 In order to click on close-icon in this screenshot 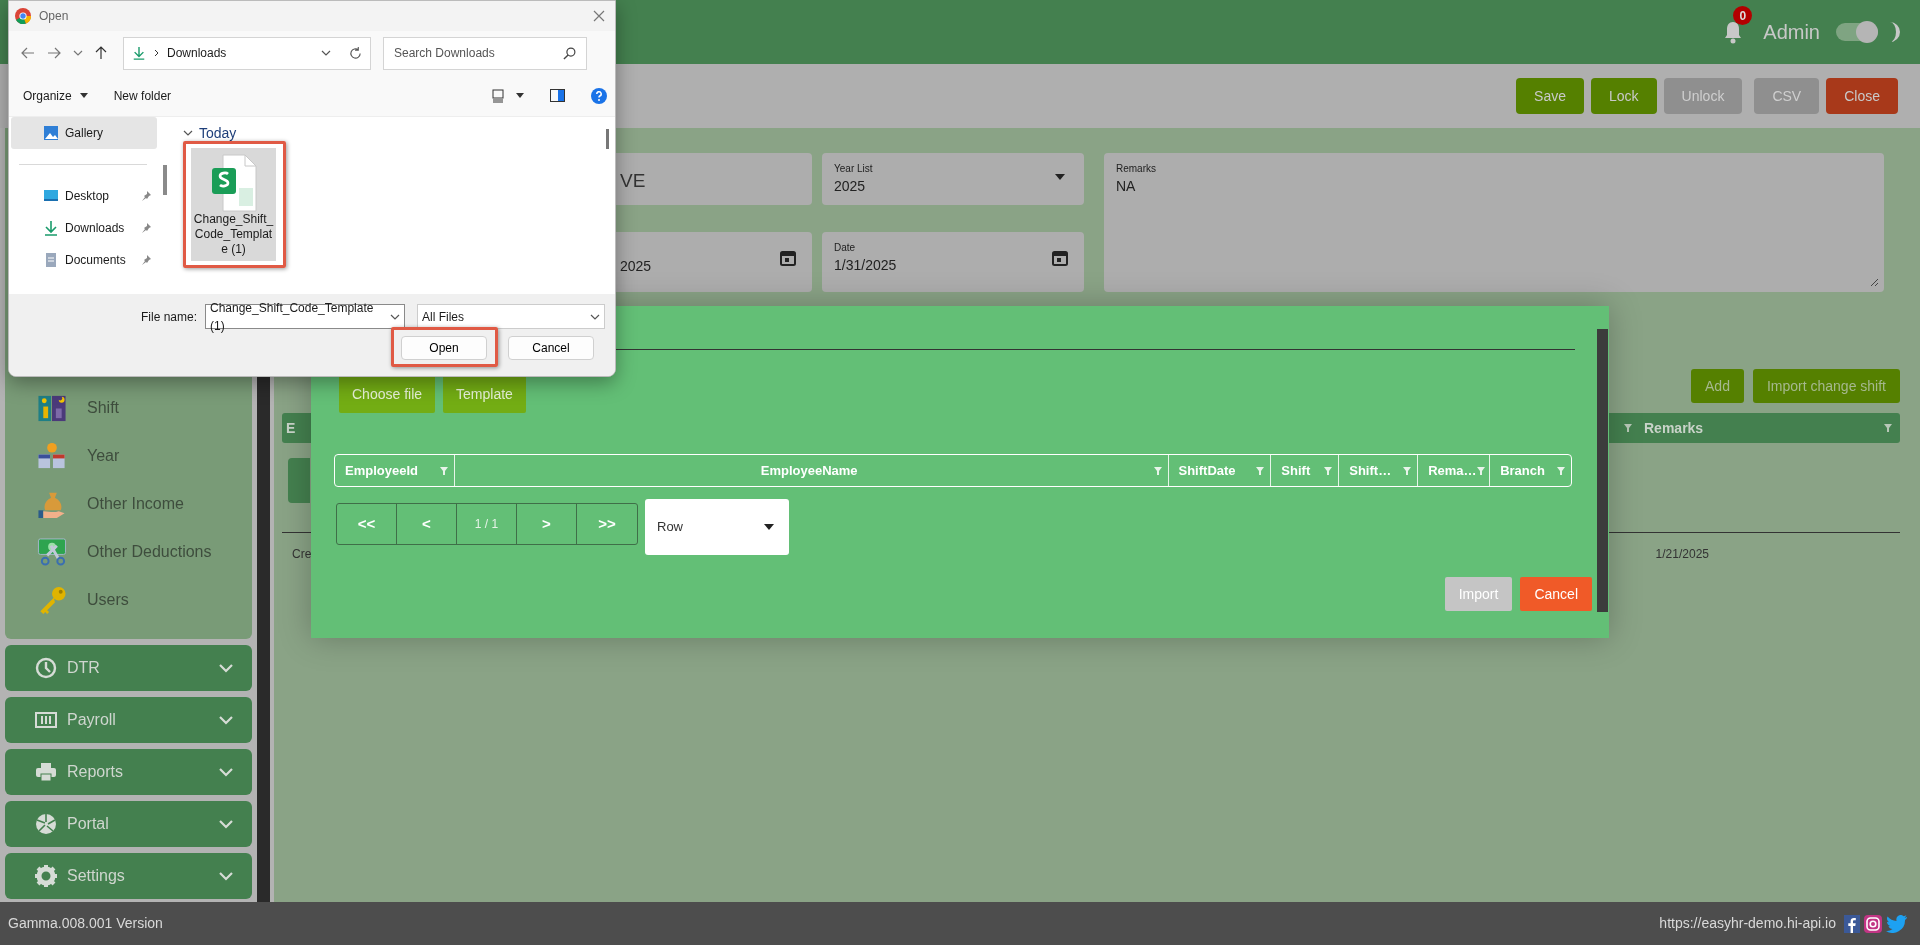, I will do `click(599, 16)`.